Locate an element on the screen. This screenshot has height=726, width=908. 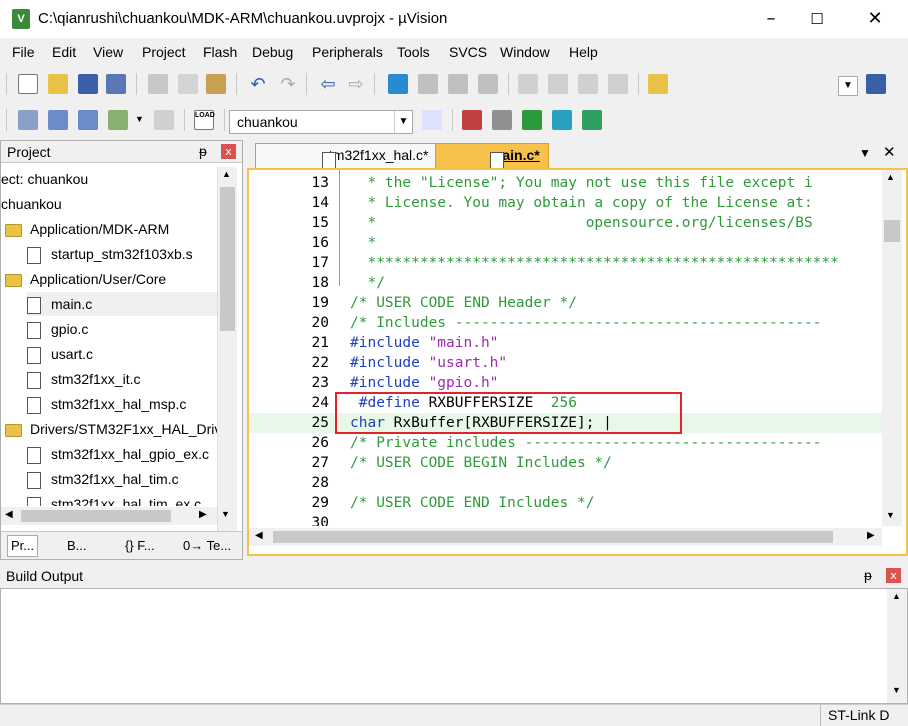
tree-file: stm32f1xx_hal_msp.c is located at coordinates (106, 404).